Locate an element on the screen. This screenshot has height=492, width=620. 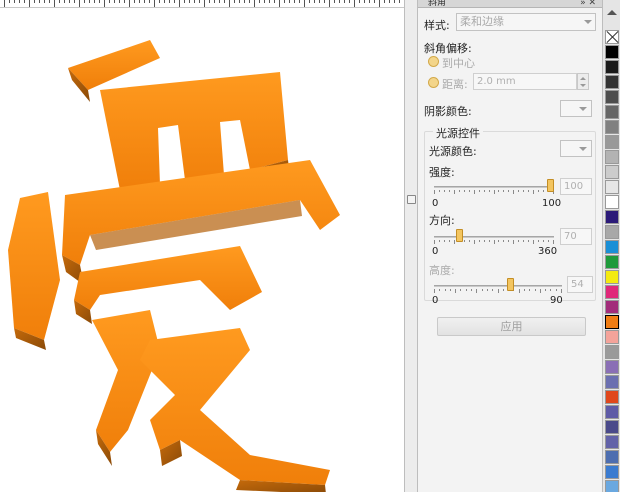
no-color-swatch is located at coordinates (612, 37).